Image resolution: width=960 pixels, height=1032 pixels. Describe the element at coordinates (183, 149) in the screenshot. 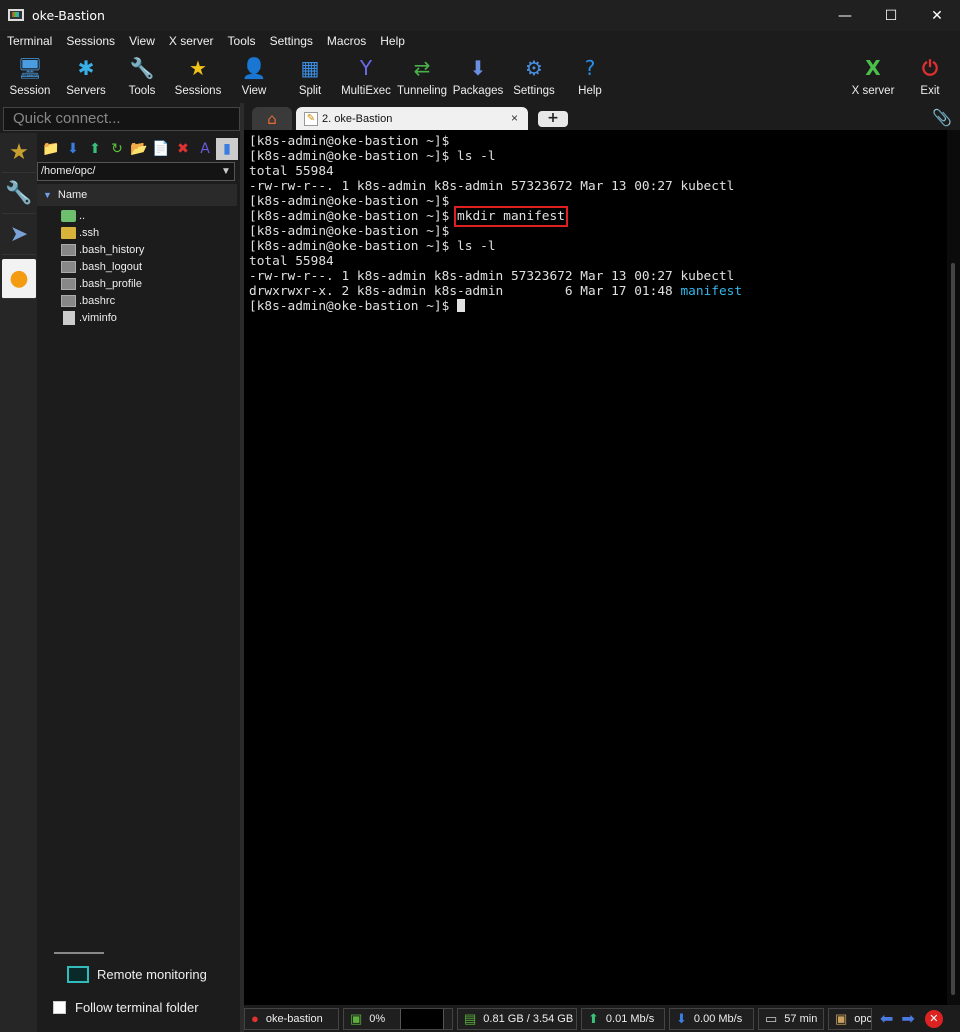

I see `delete-icon: ✖` at that location.